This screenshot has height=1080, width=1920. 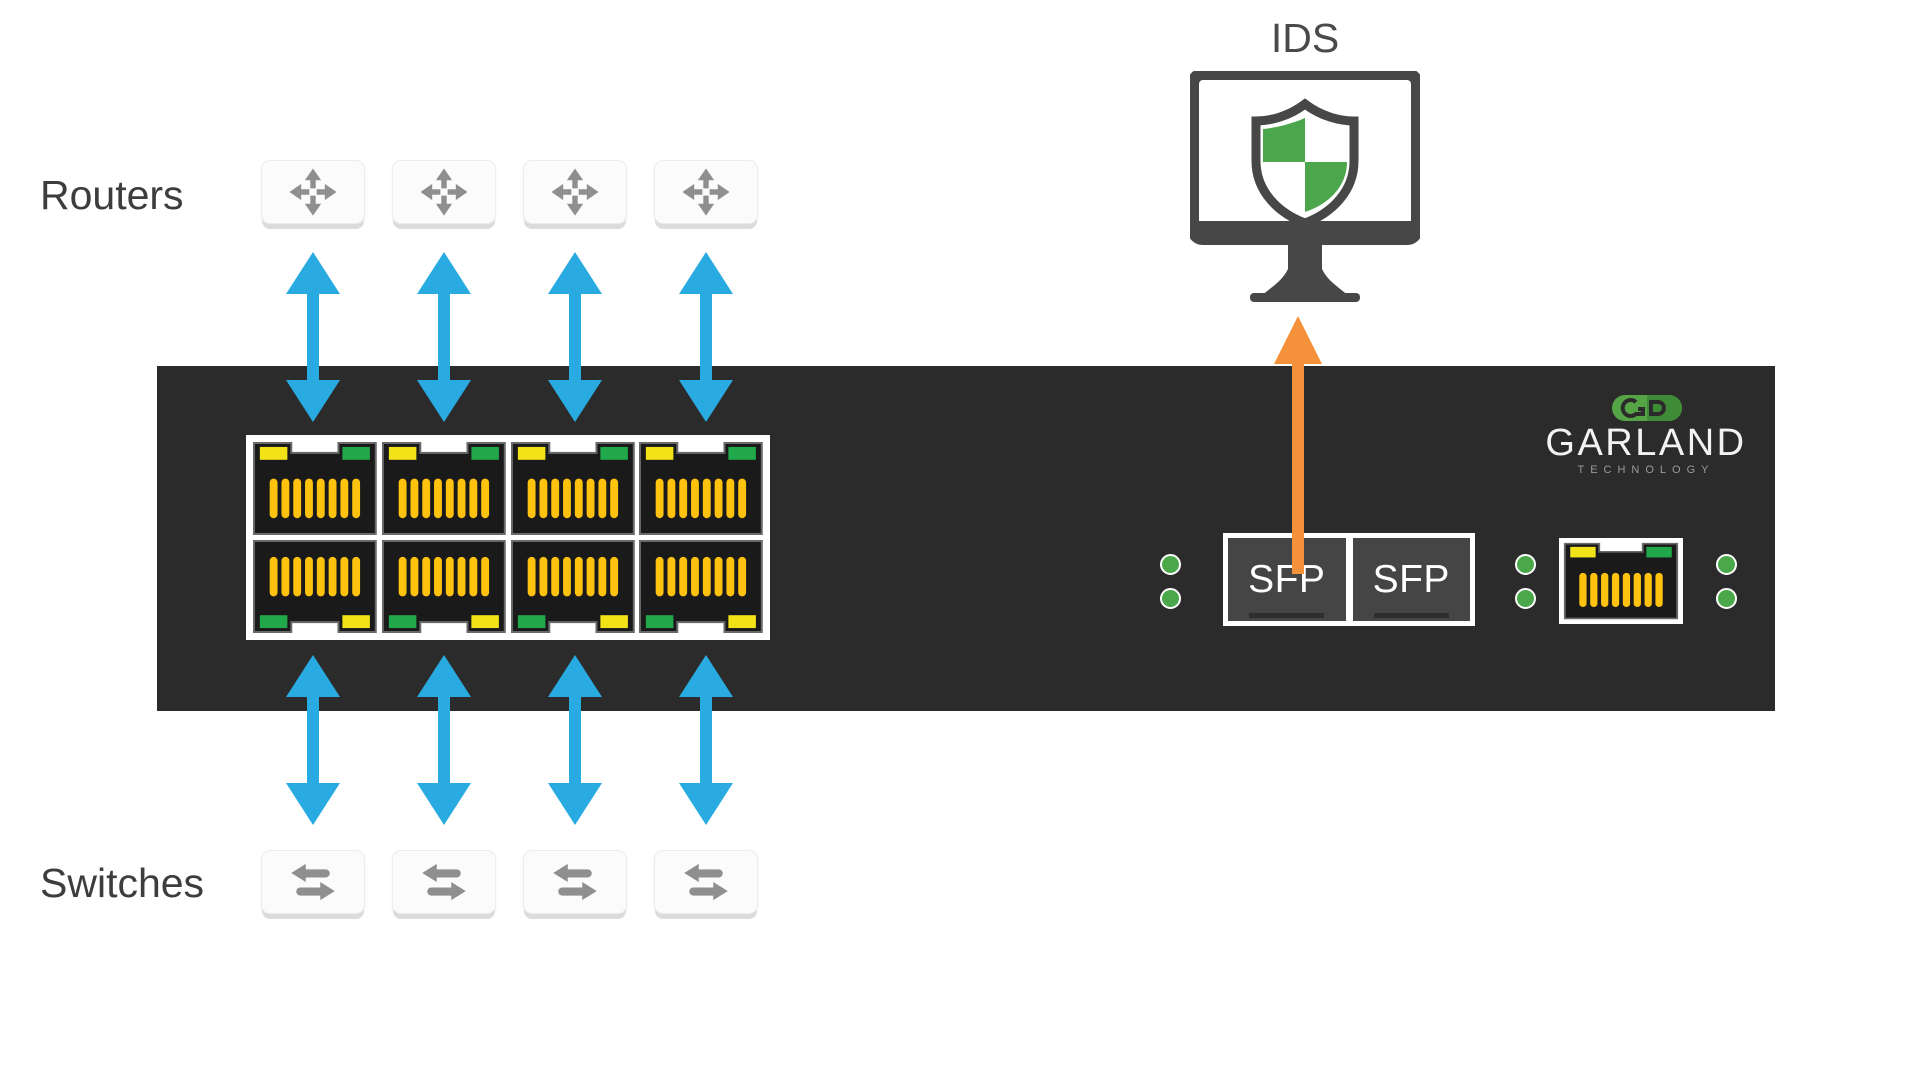 I want to click on status-led-group-left, so click(x=1170, y=581).